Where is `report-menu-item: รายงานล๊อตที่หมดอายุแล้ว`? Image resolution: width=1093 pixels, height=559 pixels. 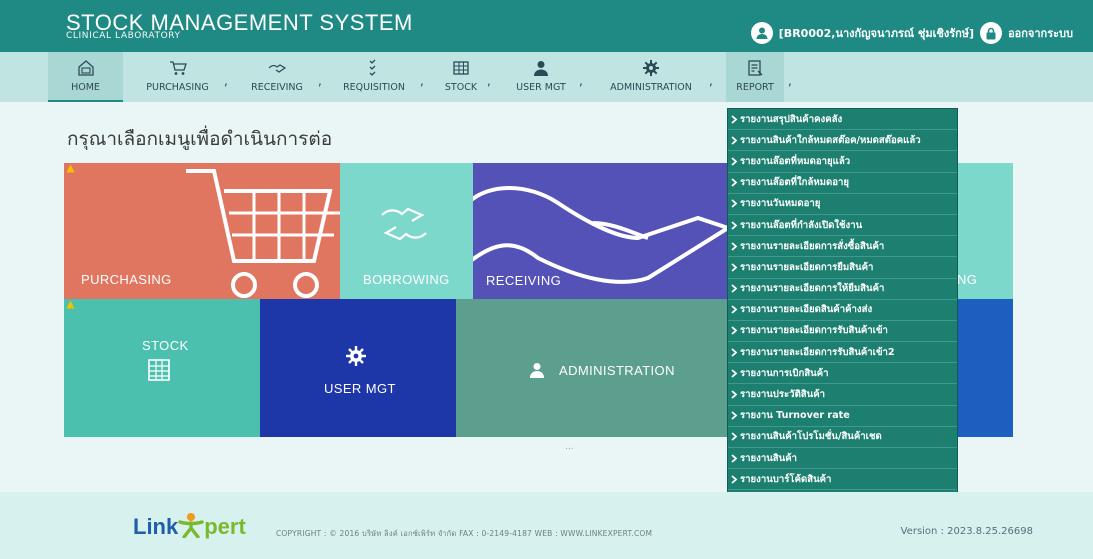 report-menu-item: รายงานล๊อตที่หมดอายุแล้ว is located at coordinates (842, 162).